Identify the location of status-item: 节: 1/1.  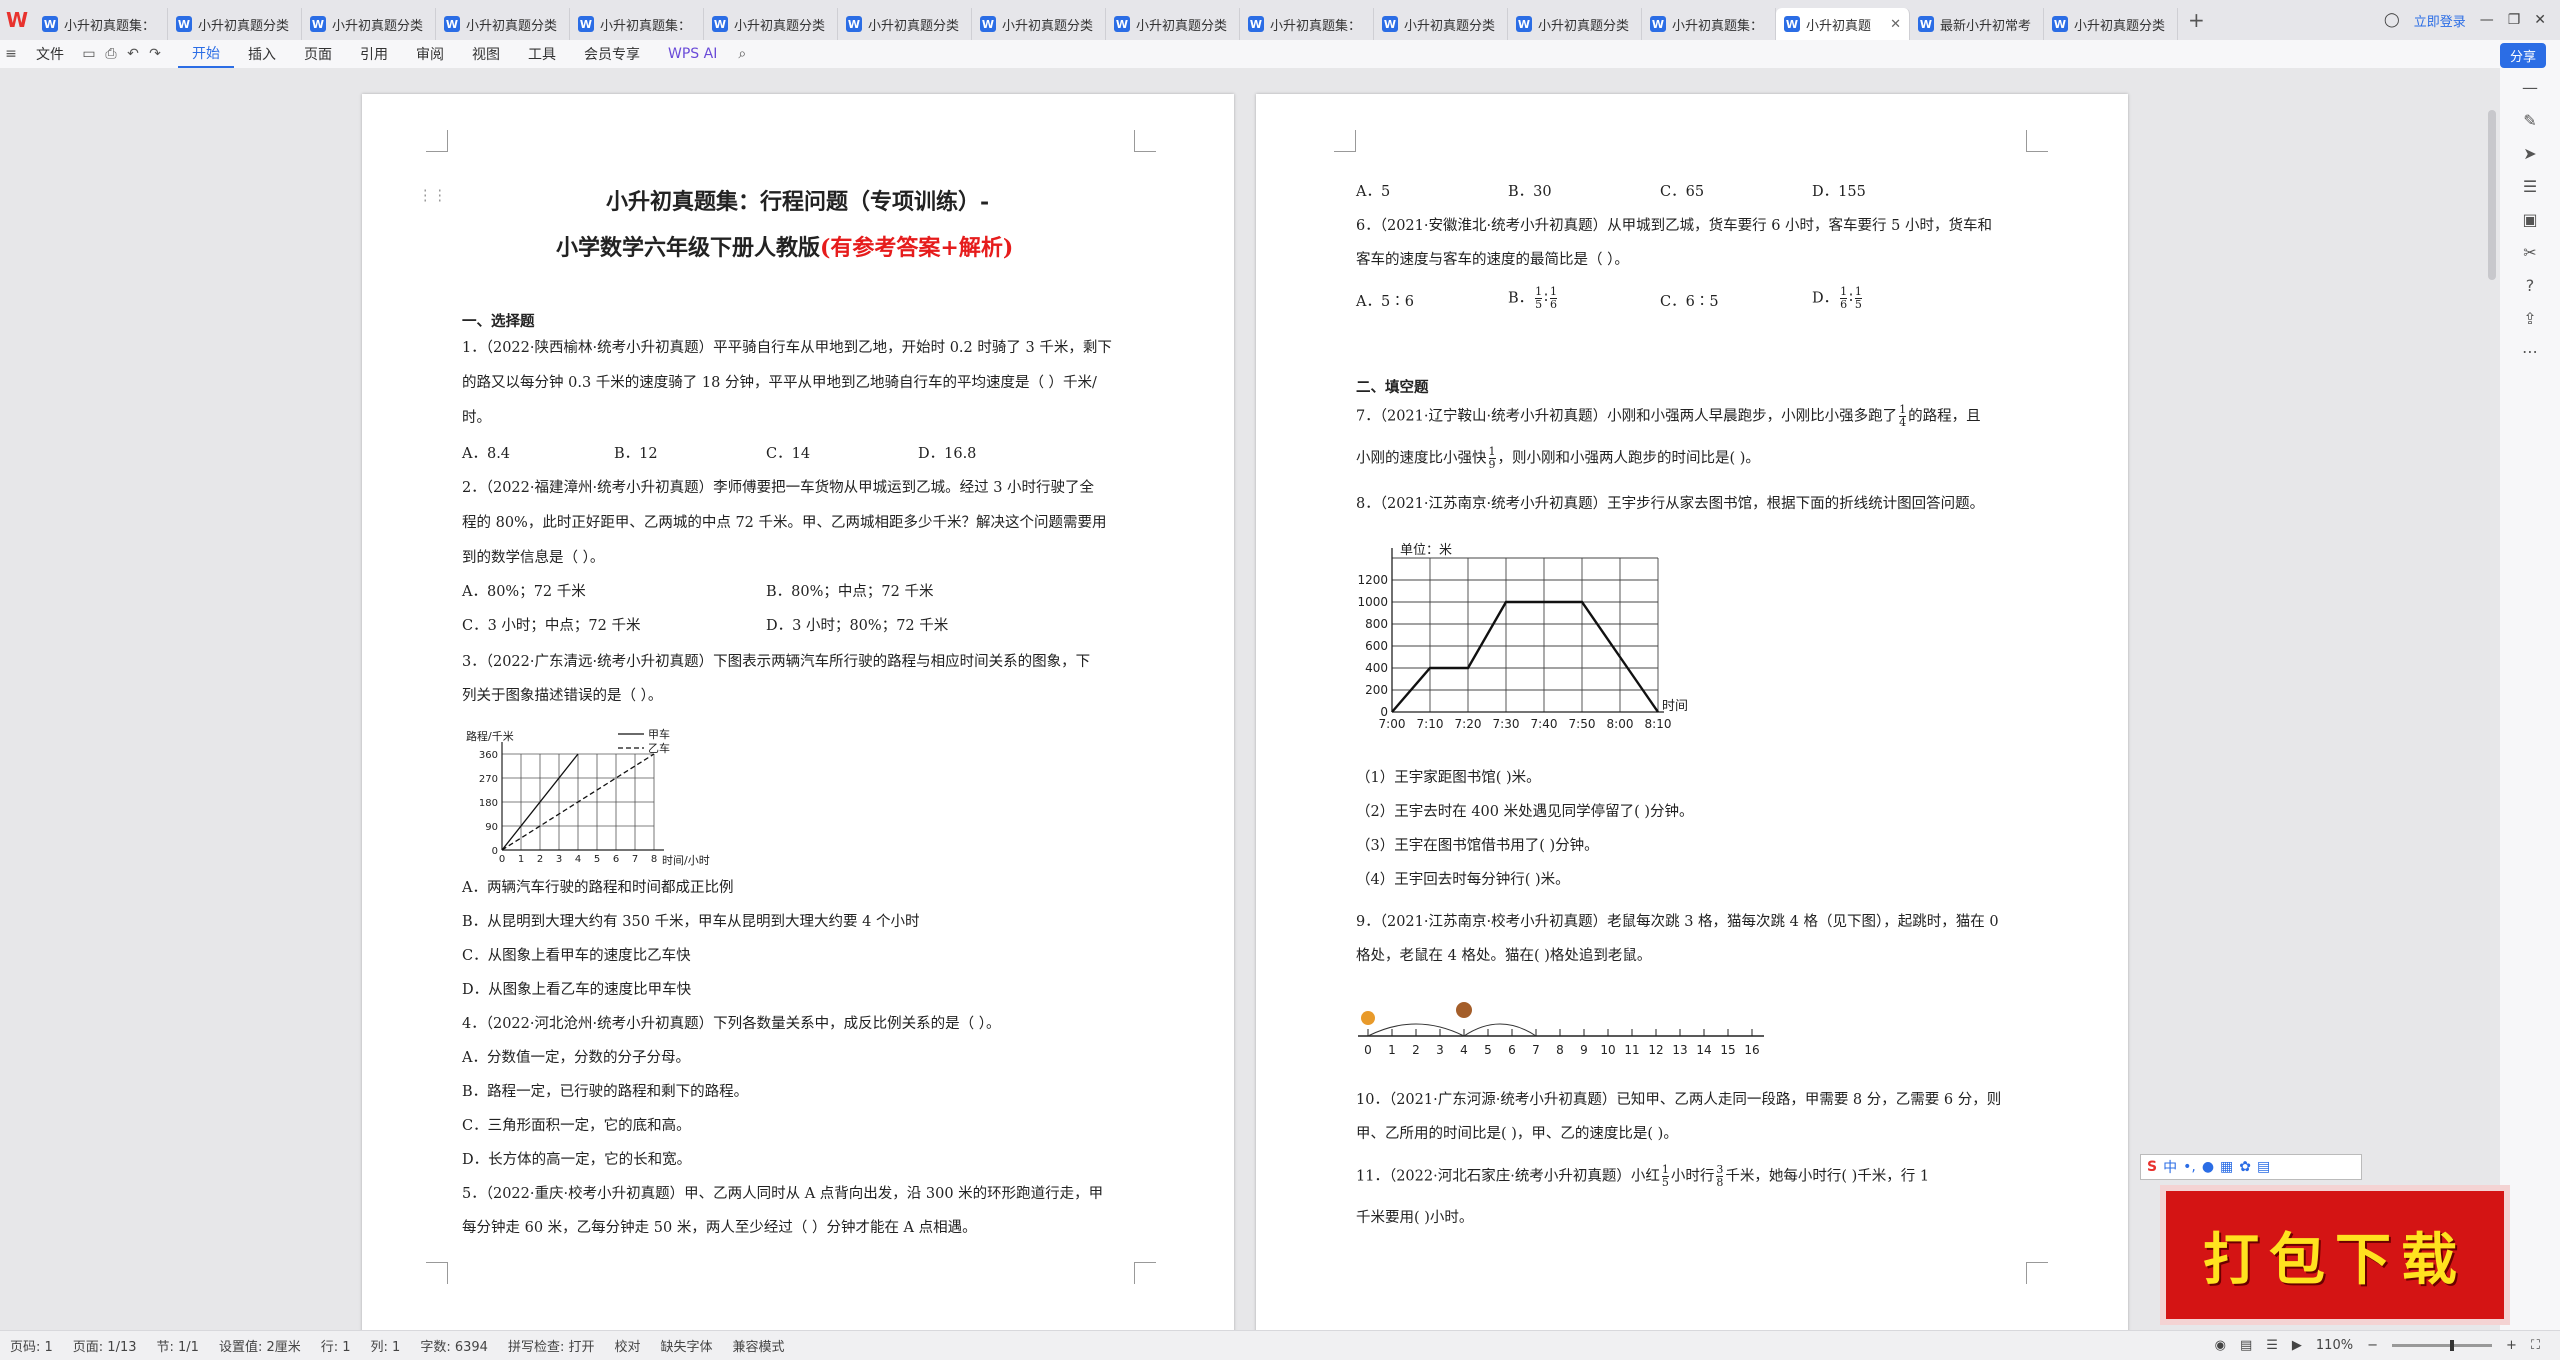
(178, 1345).